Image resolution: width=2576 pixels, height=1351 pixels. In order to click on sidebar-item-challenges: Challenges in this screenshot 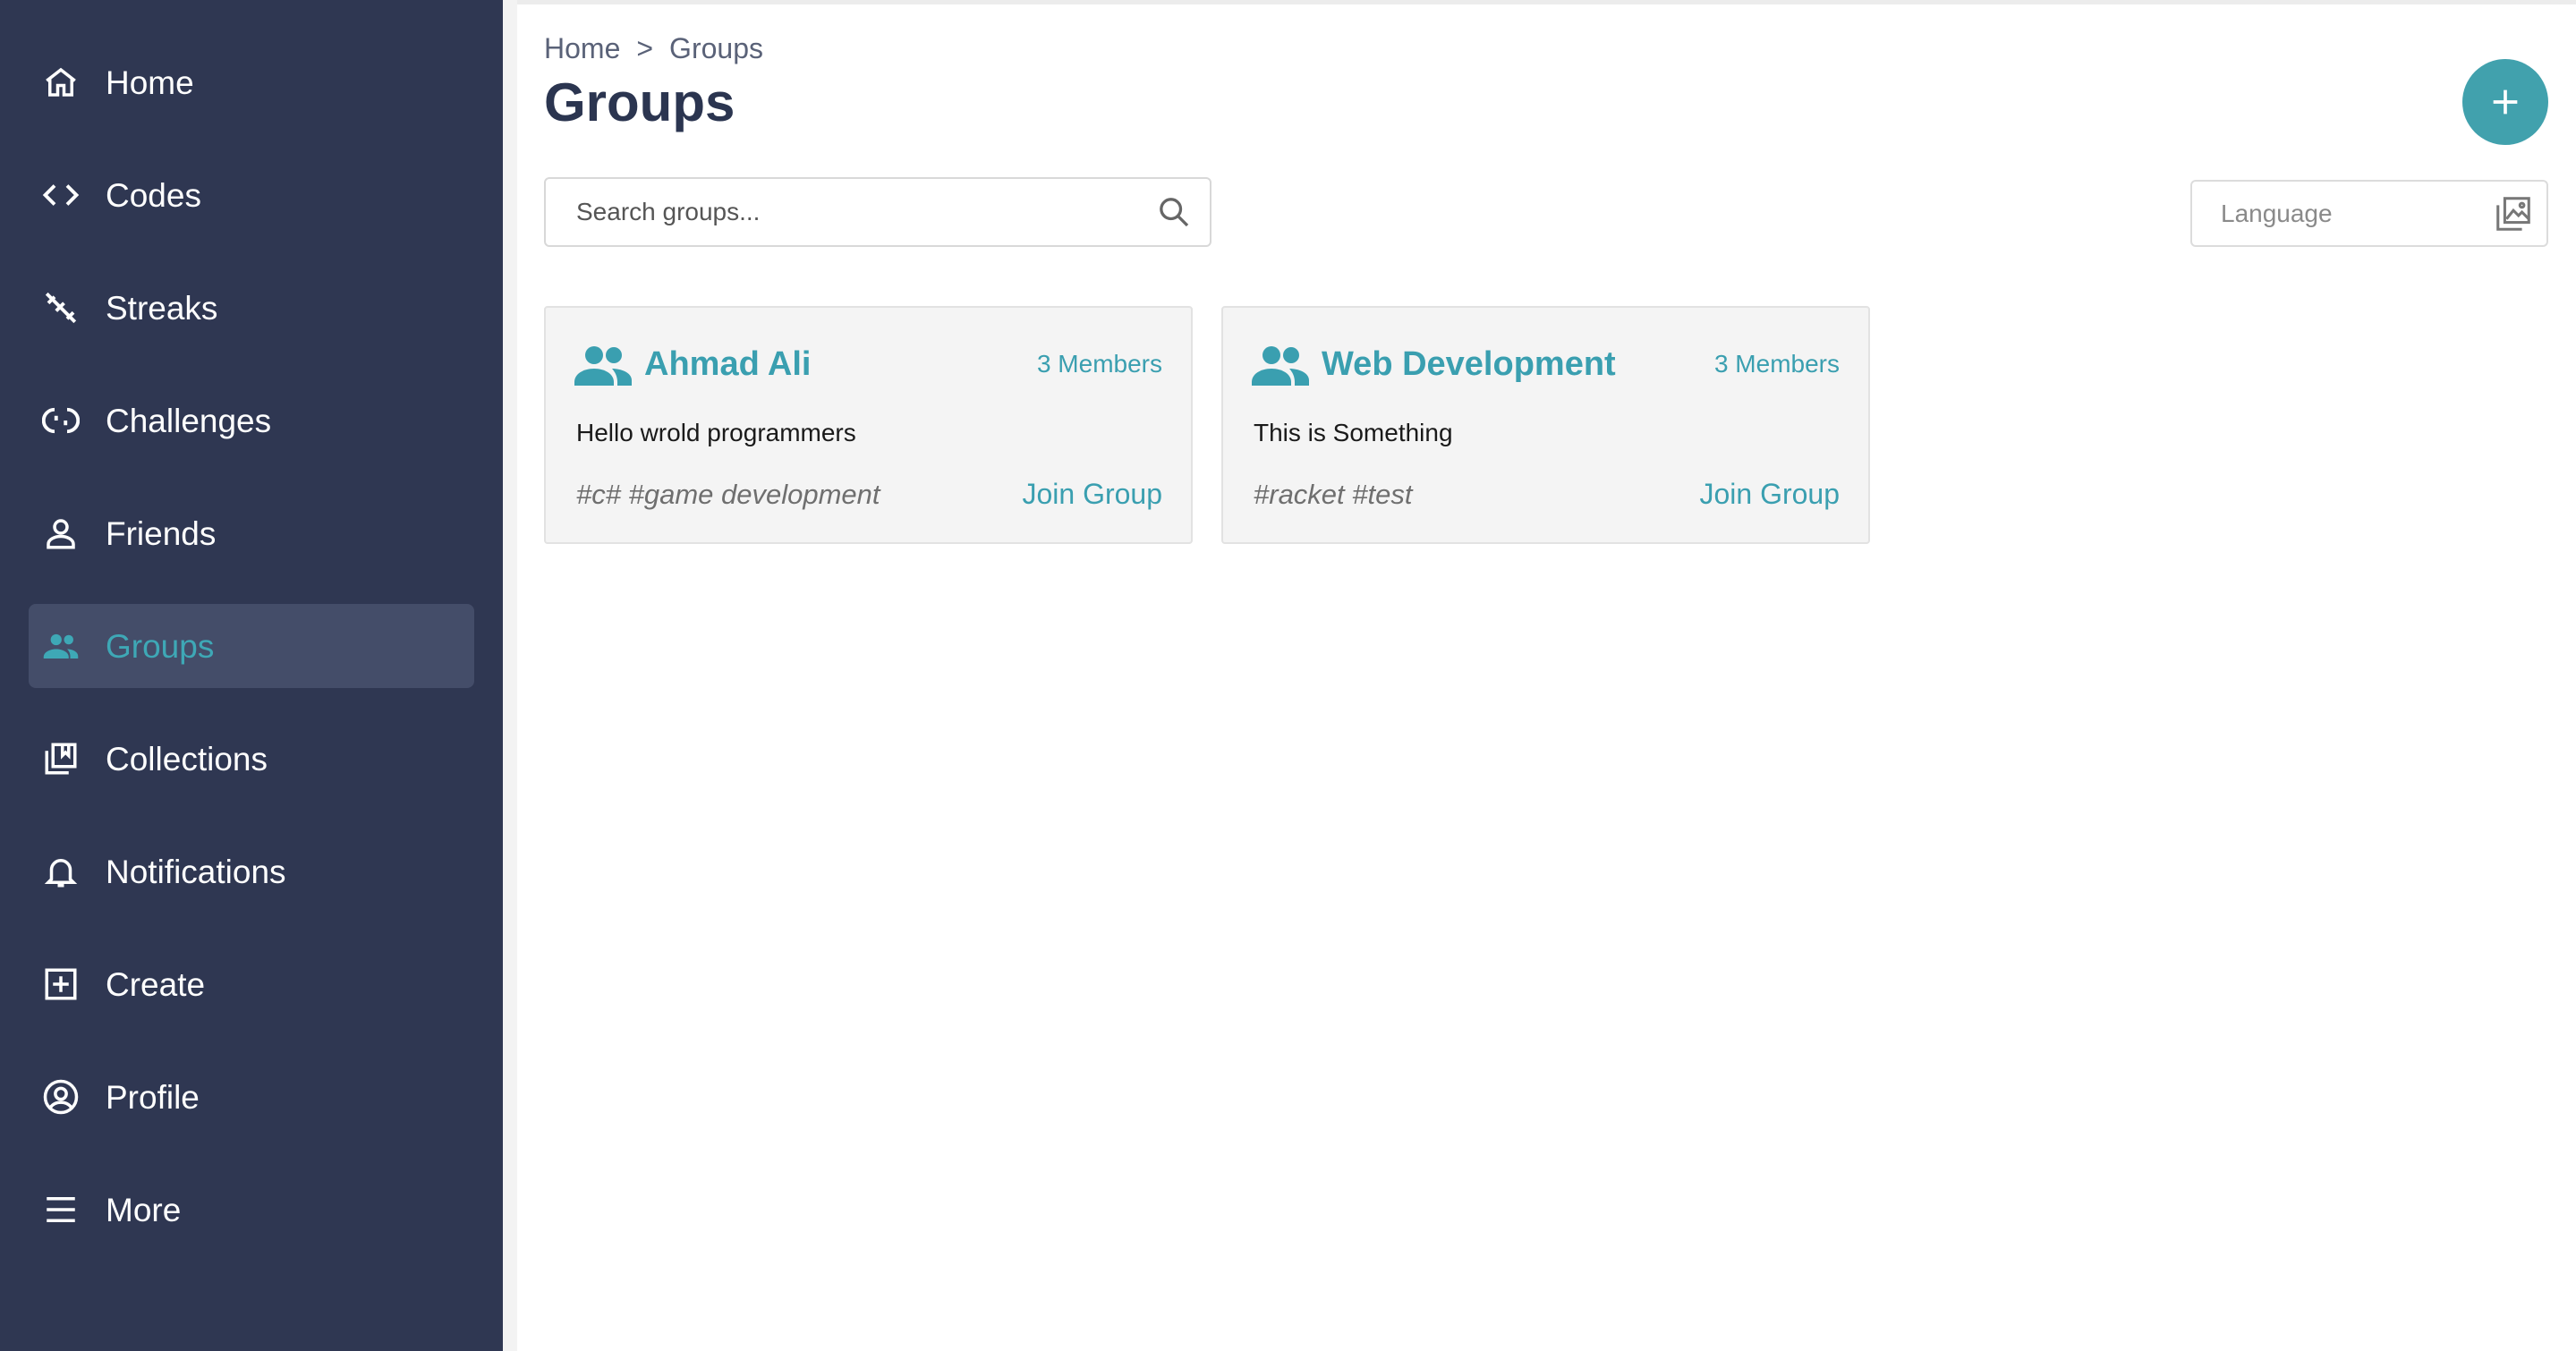, I will do `click(251, 420)`.